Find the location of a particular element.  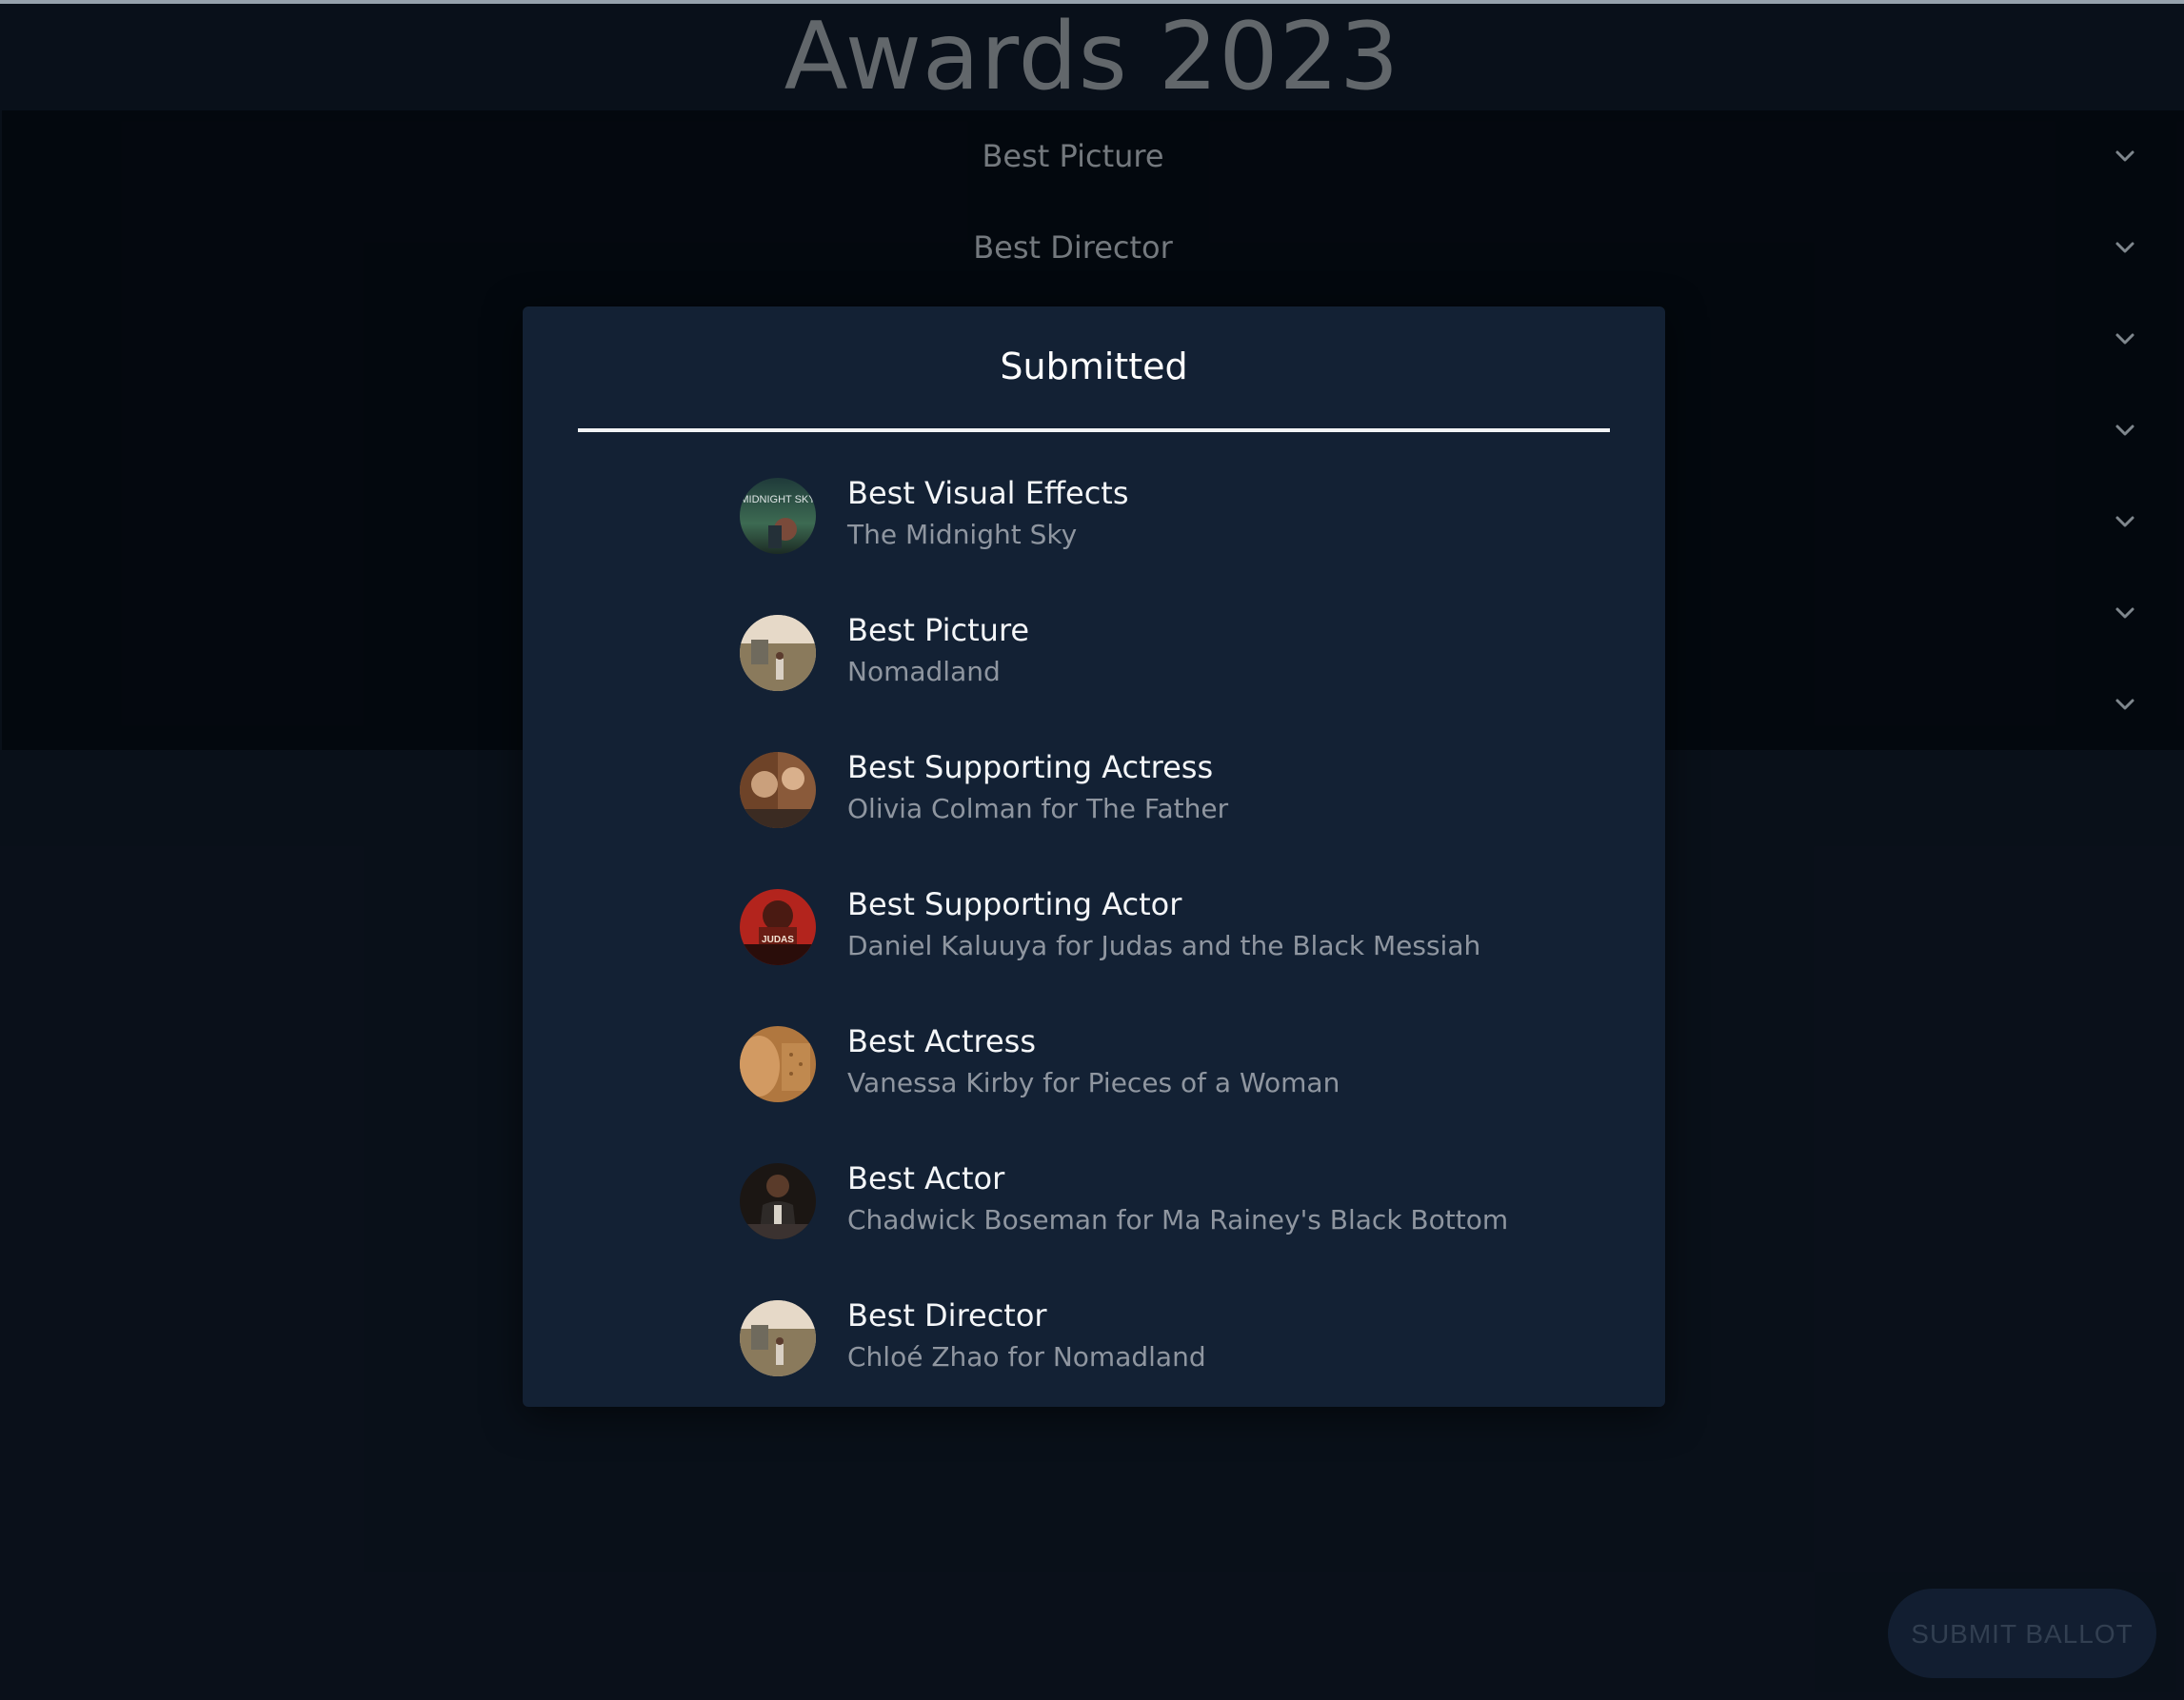

item-category: Best Visual Effects is located at coordinates (988, 493).